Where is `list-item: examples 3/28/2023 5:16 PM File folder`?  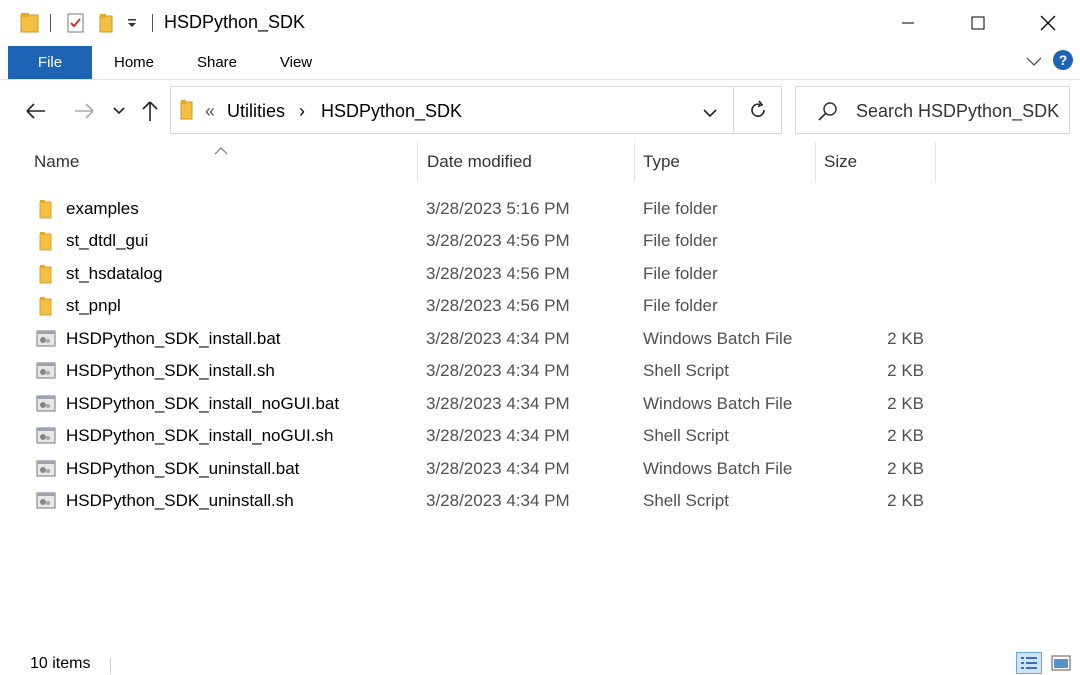 list-item: examples 3/28/2023 5:16 PM File folder is located at coordinates (485, 209).